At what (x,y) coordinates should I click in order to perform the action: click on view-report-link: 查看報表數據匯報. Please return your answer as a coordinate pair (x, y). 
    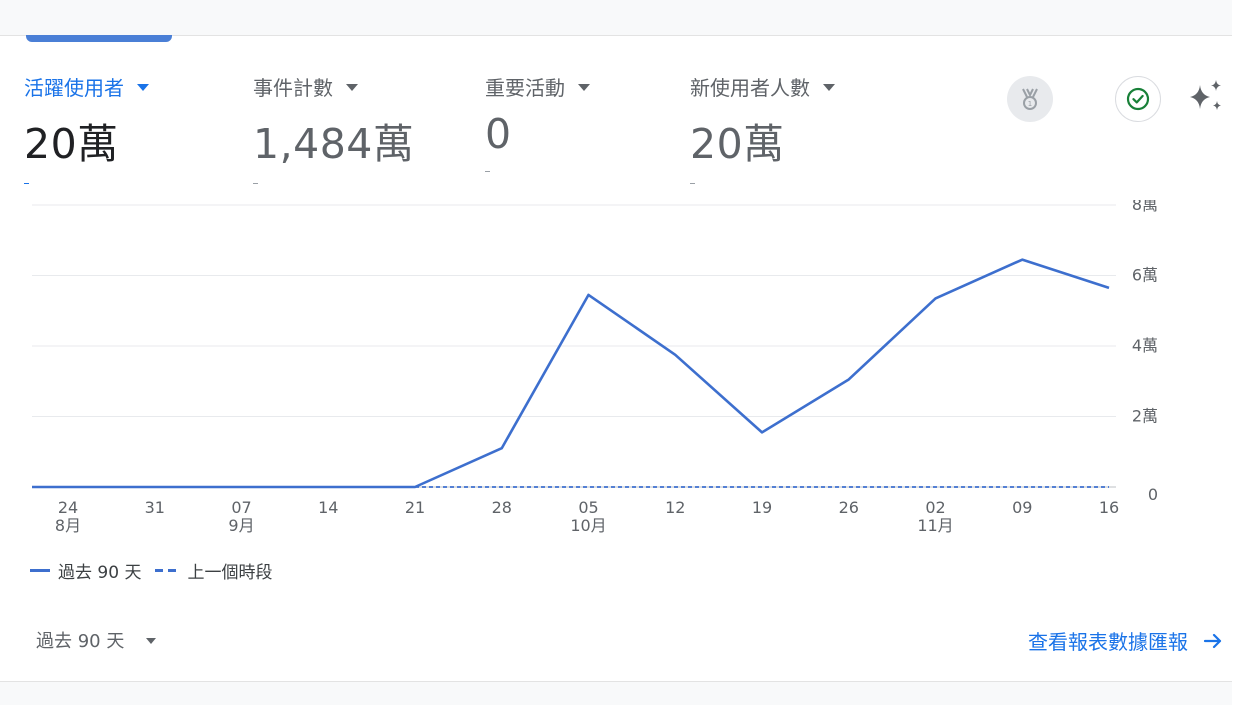
    Looking at the image, I should click on (1126, 640).